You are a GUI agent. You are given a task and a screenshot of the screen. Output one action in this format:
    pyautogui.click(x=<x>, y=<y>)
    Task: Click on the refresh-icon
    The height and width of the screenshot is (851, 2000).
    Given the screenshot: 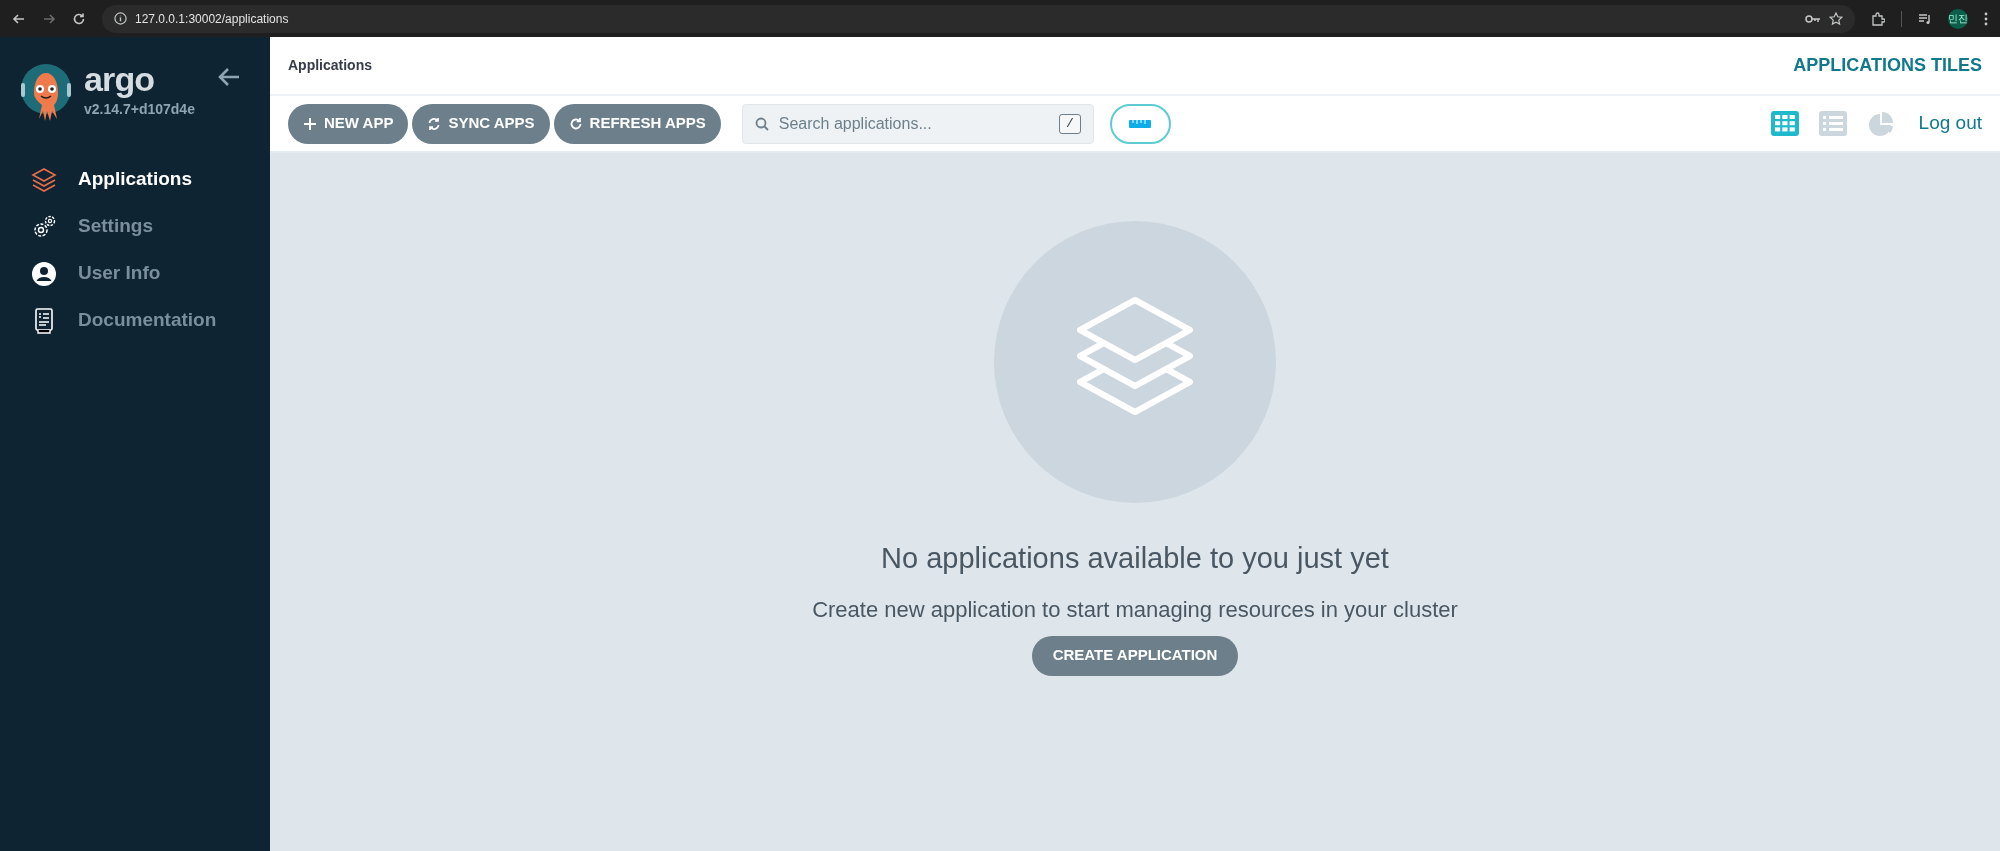 What is the action you would take?
    pyautogui.click(x=575, y=123)
    